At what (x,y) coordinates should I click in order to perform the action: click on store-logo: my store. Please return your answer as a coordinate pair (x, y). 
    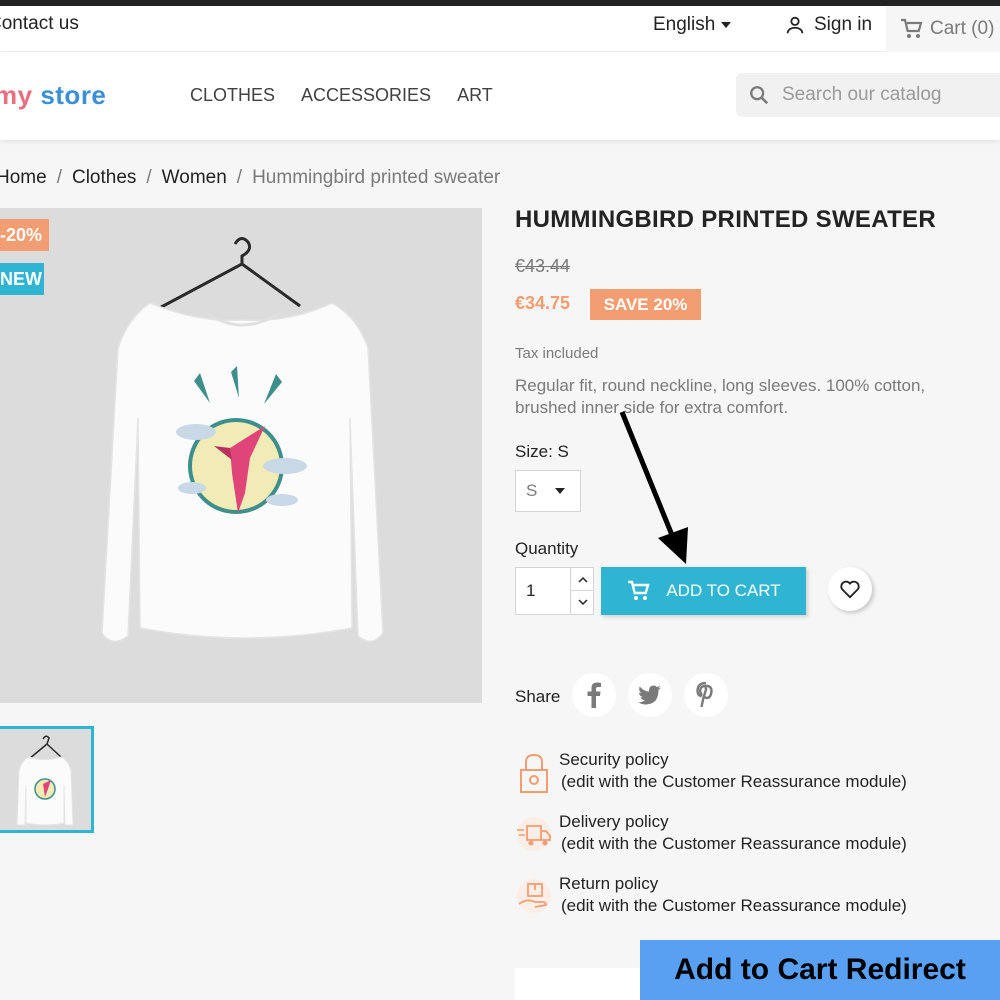
    Looking at the image, I should click on (53, 95).